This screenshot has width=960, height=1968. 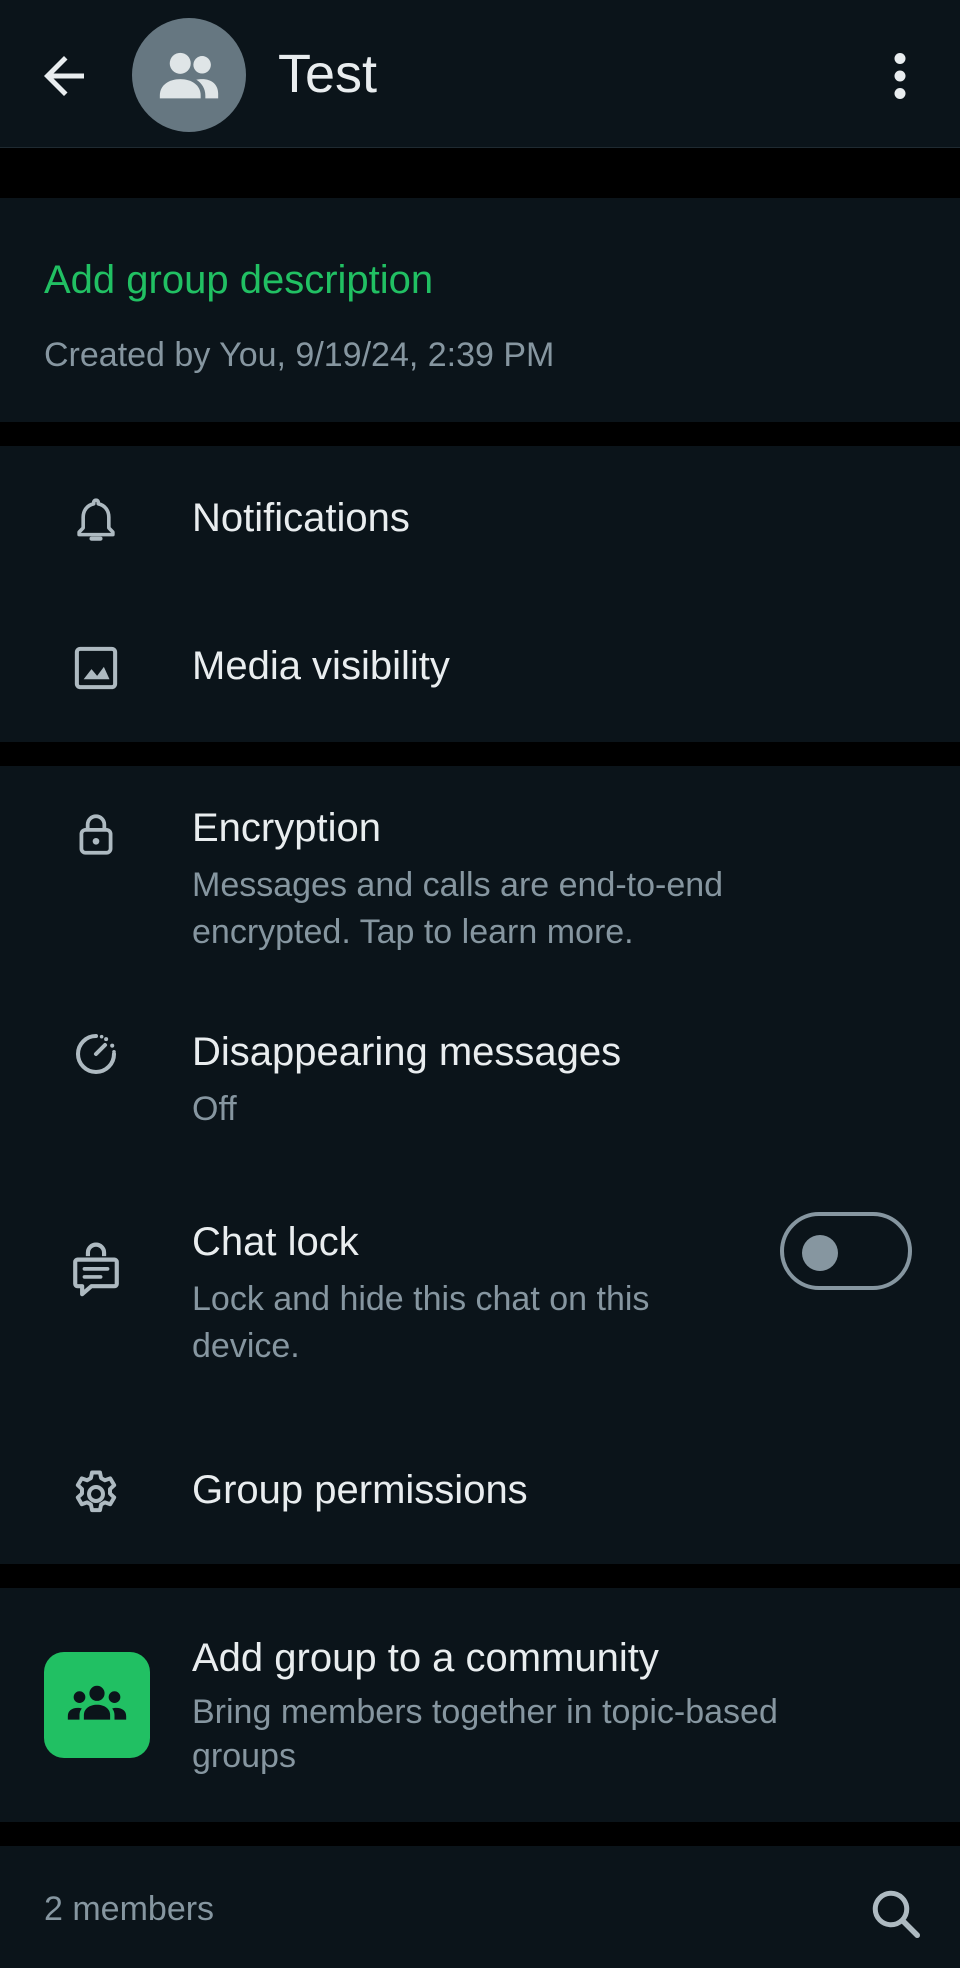 What do you see at coordinates (407, 1052) in the screenshot?
I see `disappearing-messages-title: Disappearing messages` at bounding box center [407, 1052].